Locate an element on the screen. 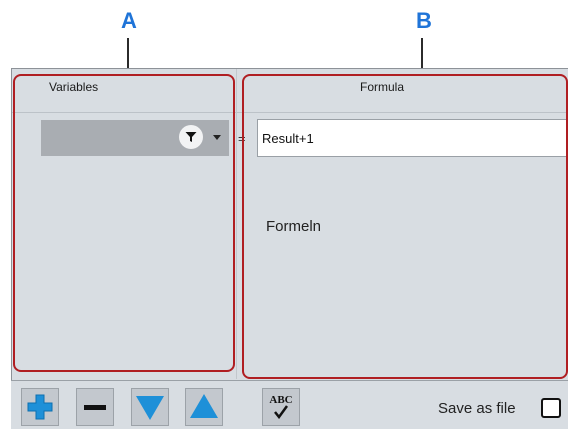 The height and width of the screenshot is (429, 568). plus-icon is located at coordinates (40, 407).